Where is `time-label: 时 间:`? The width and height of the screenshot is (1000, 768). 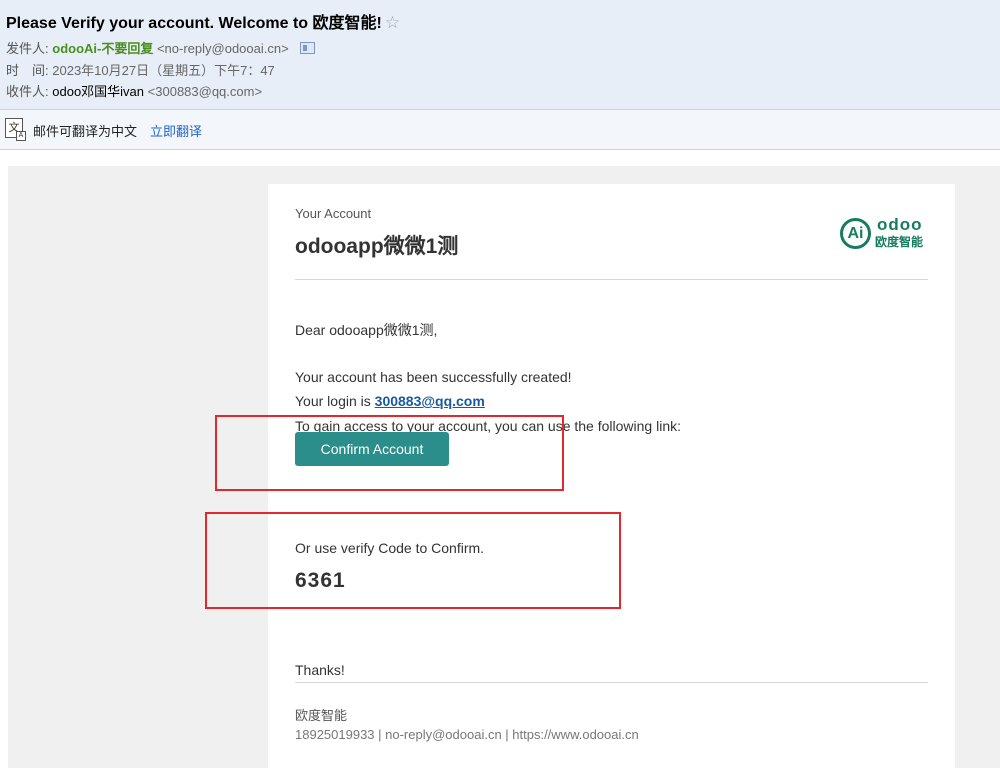
time-label: 时 间: is located at coordinates (27, 70).